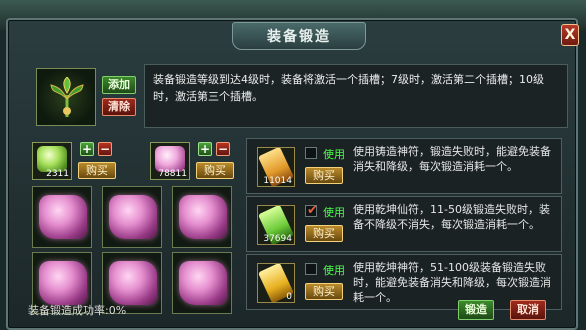  What do you see at coordinates (277, 181) in the screenshot?
I see `talisman-count: 11014` at bounding box center [277, 181].